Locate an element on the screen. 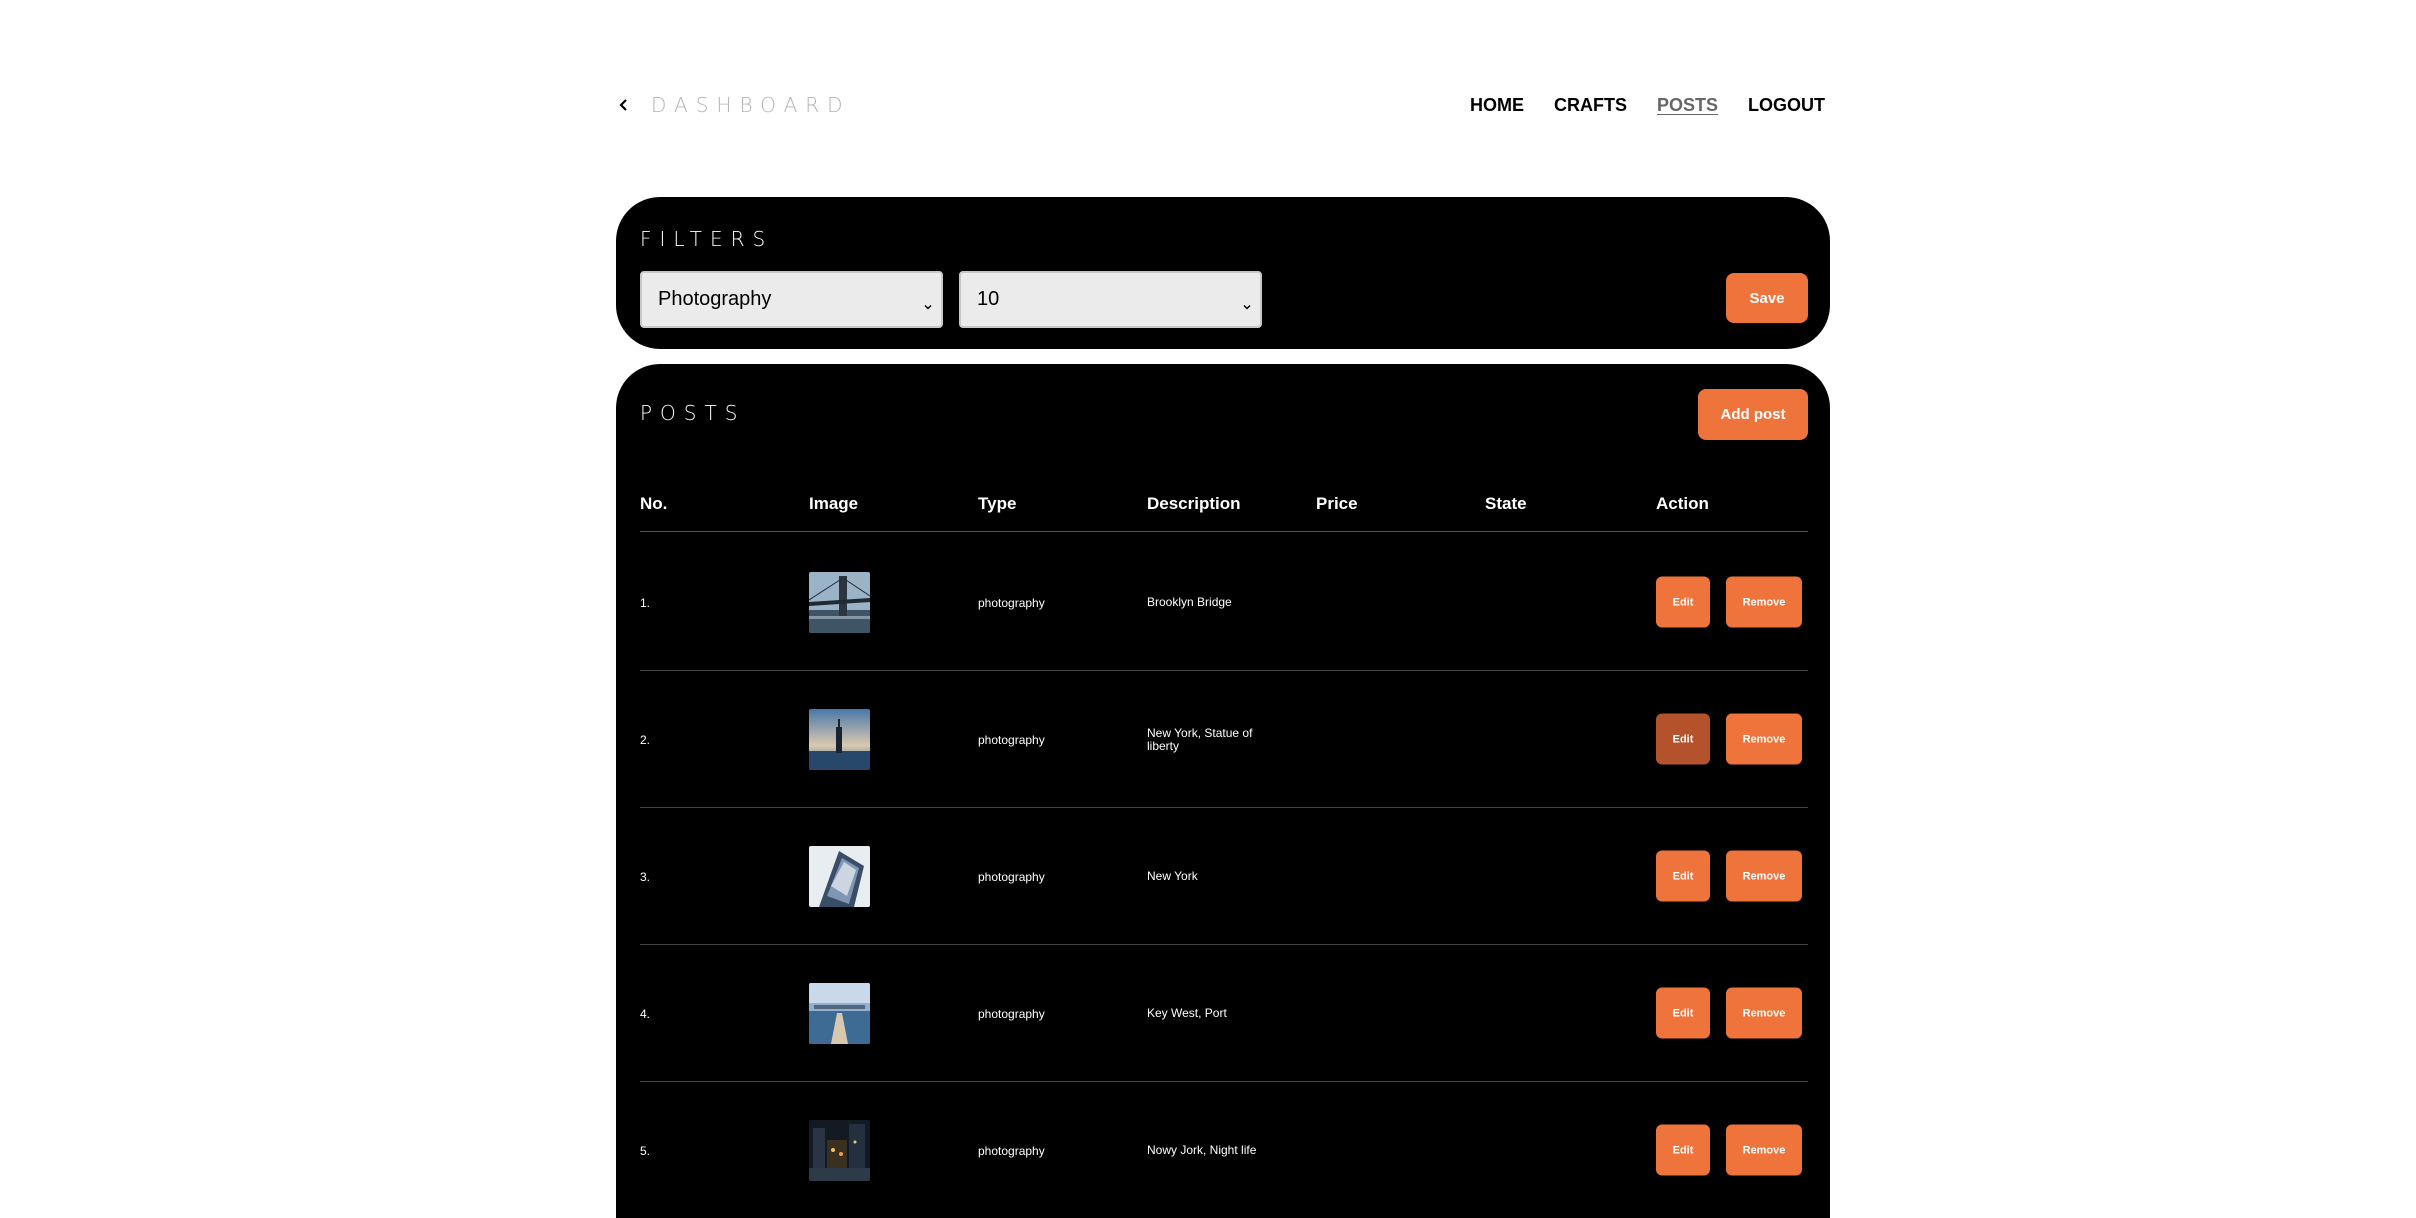  back-to-dashboard-link: DASHBOARD is located at coordinates (734, 105).